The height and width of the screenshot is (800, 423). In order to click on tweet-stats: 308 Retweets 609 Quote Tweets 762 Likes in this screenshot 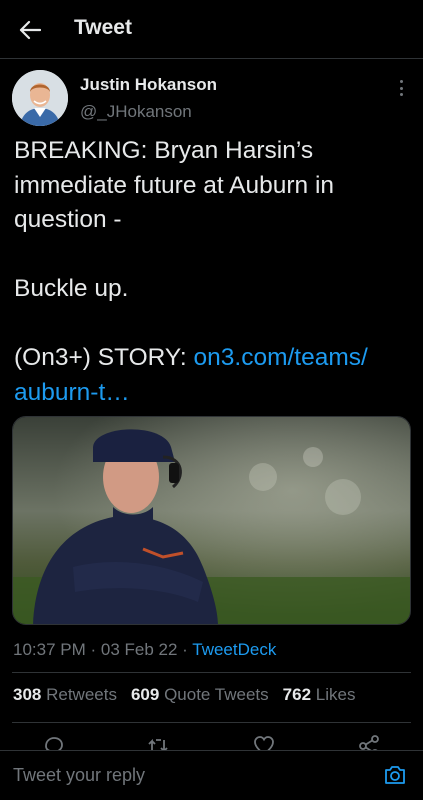, I will do `click(184, 695)`.